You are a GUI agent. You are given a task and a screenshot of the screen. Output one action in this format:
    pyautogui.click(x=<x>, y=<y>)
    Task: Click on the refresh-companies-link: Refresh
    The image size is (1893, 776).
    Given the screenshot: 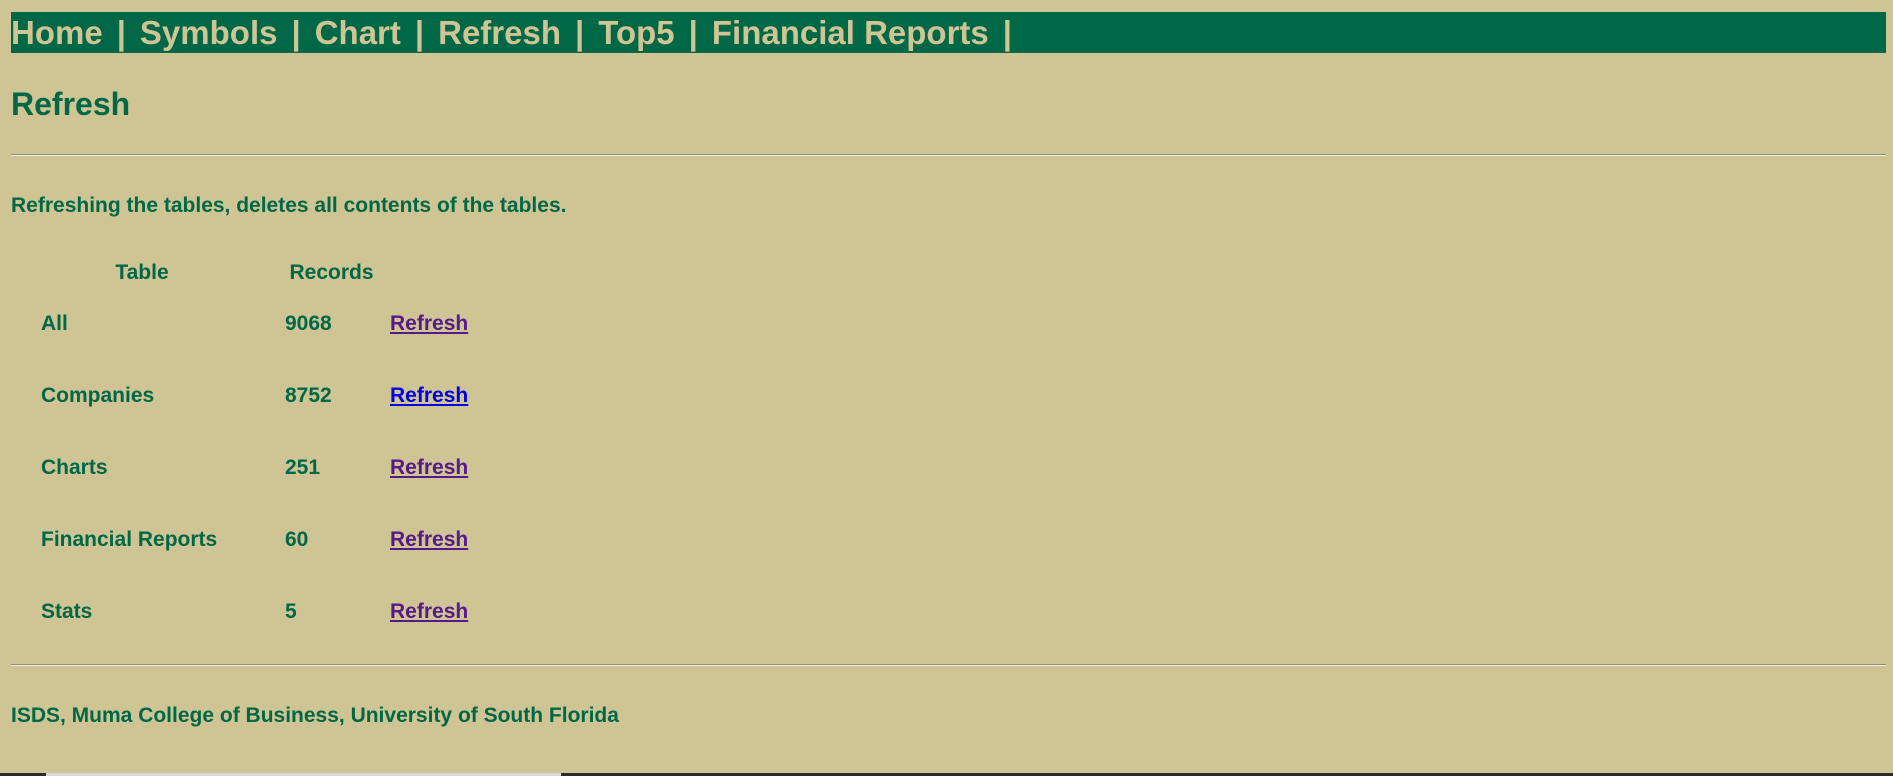 What is the action you would take?
    pyautogui.click(x=429, y=395)
    